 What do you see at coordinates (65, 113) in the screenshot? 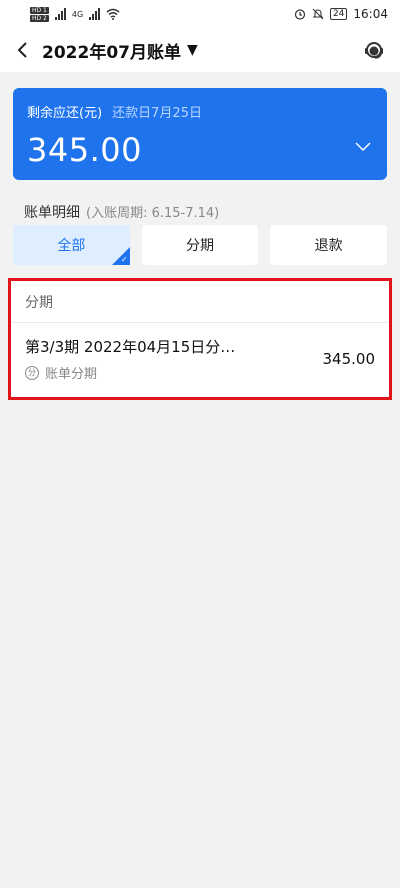
I see `remaining-label: 剩余应还(元)` at bounding box center [65, 113].